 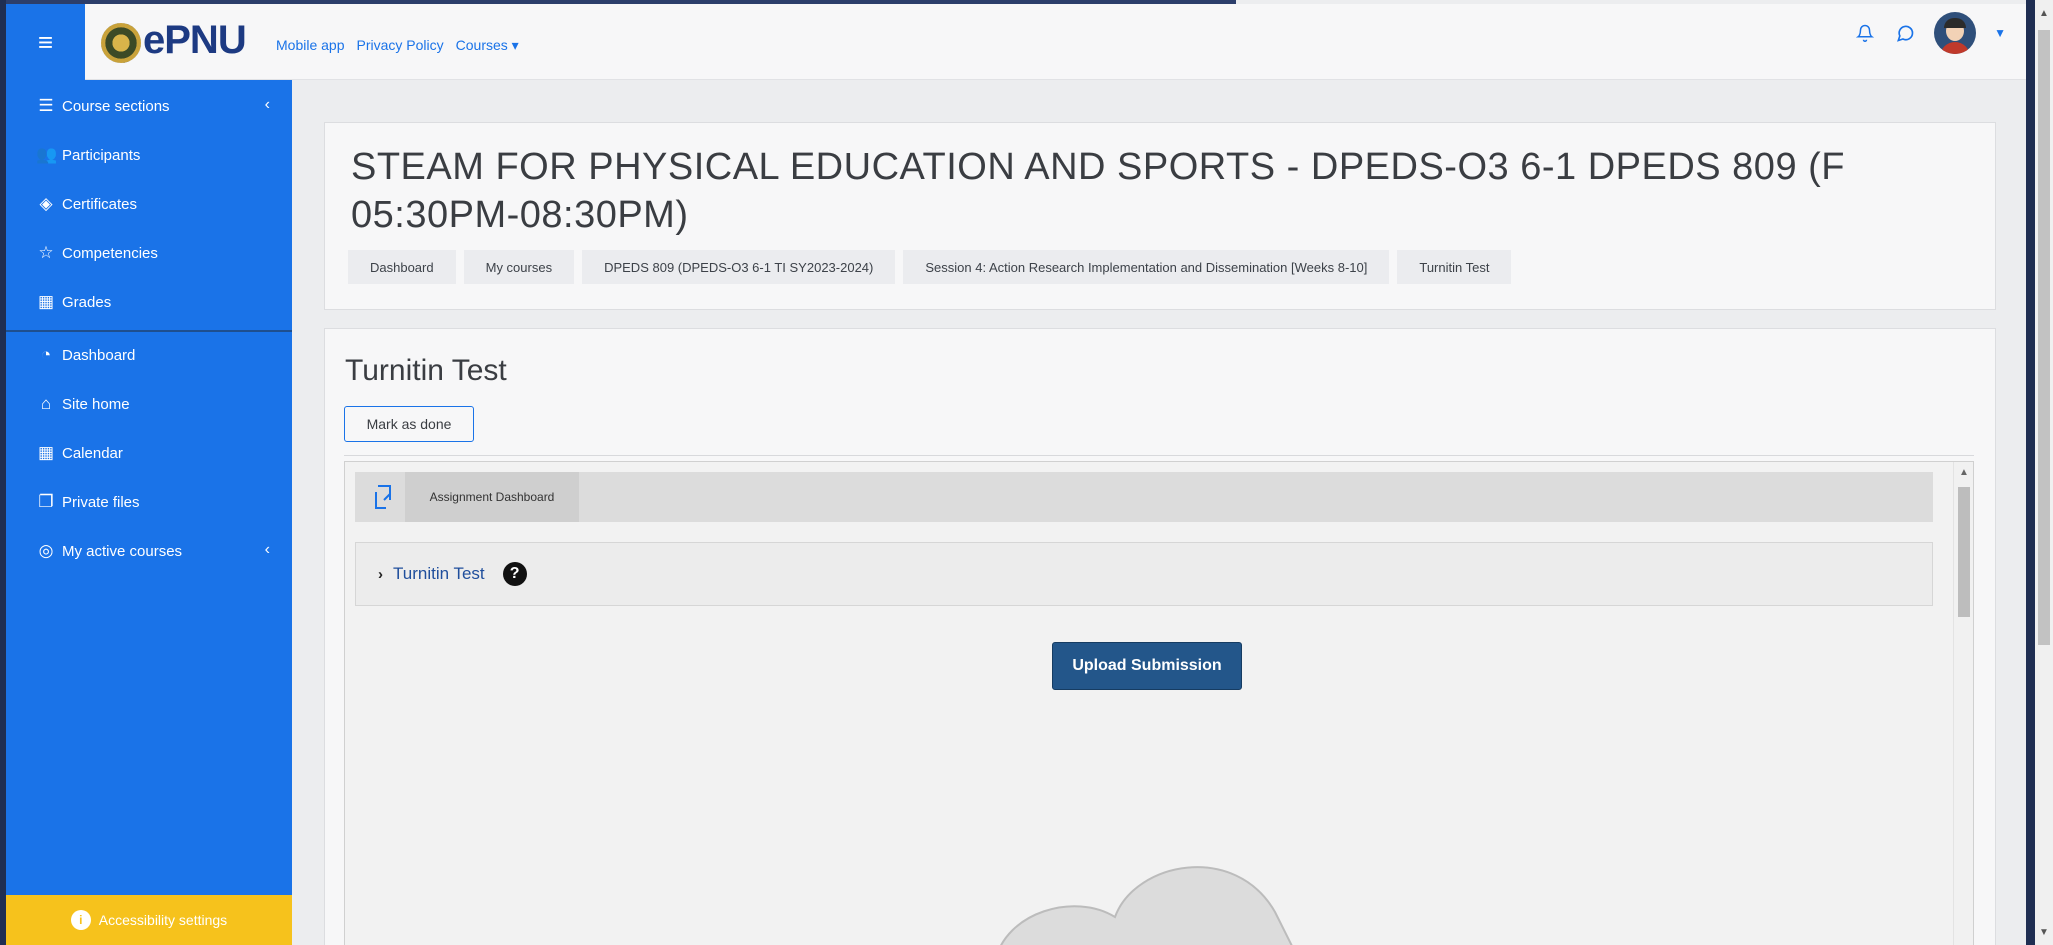 What do you see at coordinates (1159, 455) in the screenshot?
I see `divider` at bounding box center [1159, 455].